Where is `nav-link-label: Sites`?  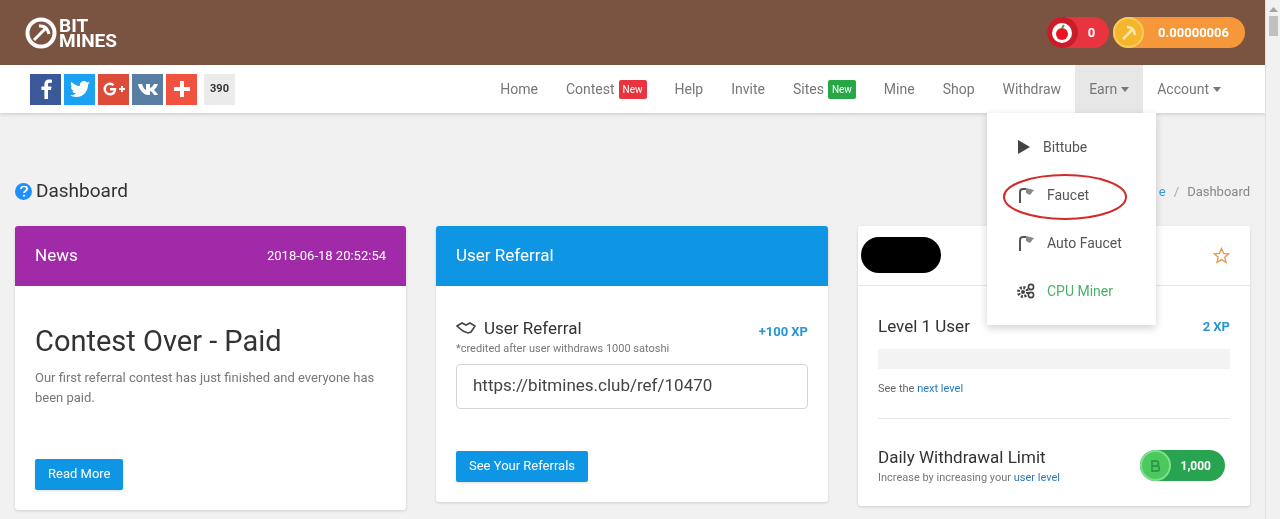 nav-link-label: Sites is located at coordinates (808, 89).